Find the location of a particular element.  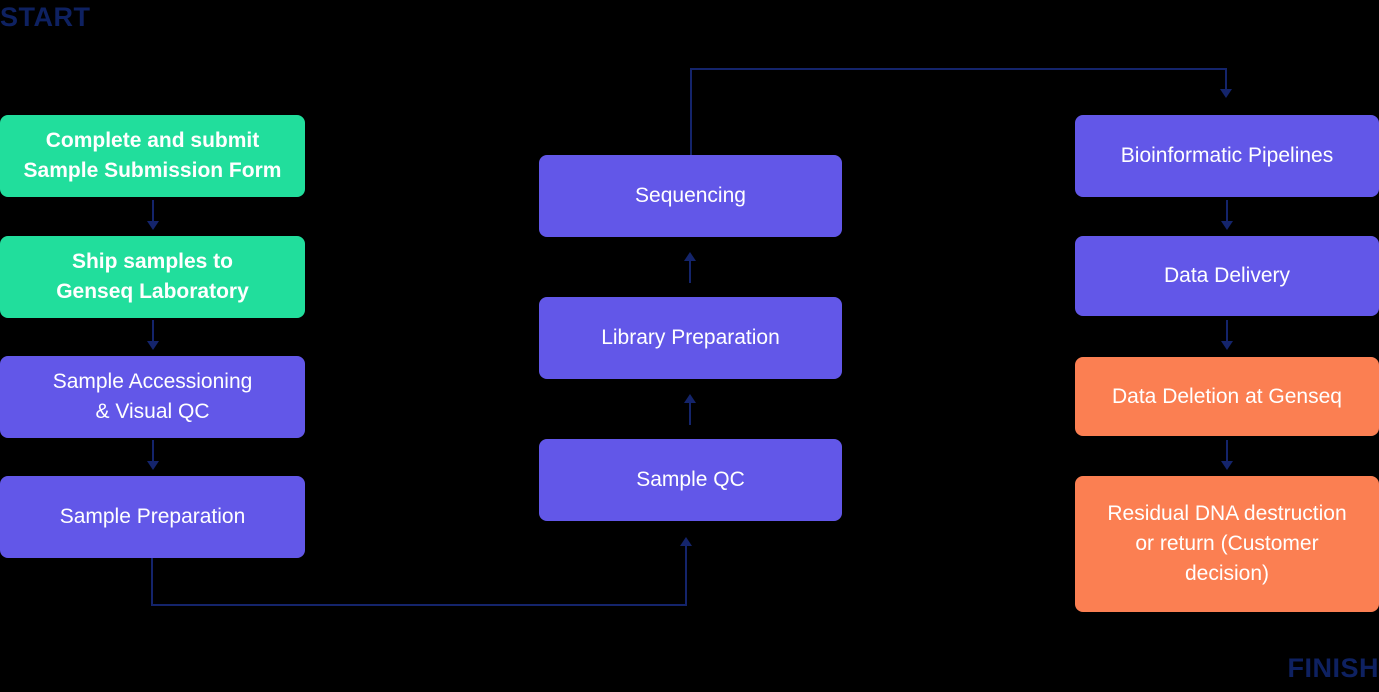

connector-line-c2 is located at coordinates (153, 331).